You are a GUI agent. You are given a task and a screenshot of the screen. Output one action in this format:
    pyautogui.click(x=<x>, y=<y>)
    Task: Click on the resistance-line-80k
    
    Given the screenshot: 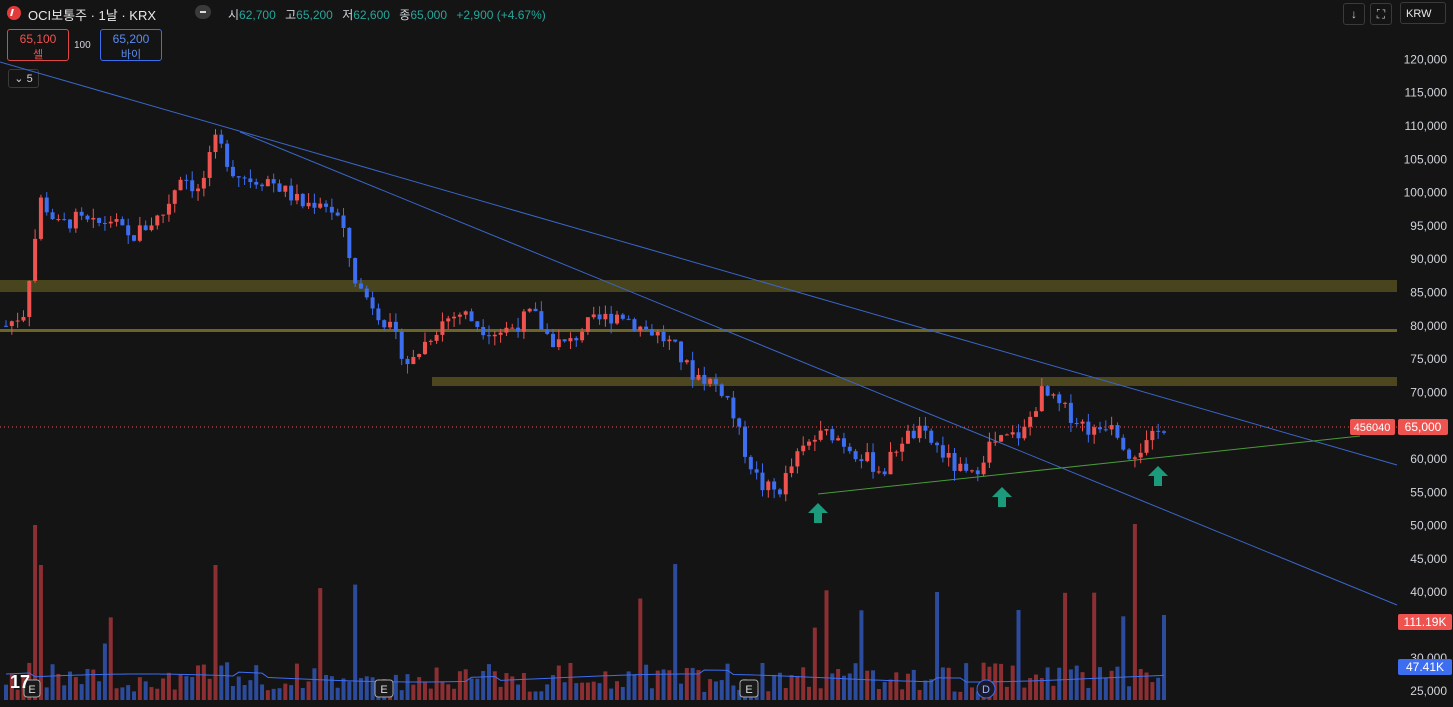 What is the action you would take?
    pyautogui.click(x=698, y=330)
    